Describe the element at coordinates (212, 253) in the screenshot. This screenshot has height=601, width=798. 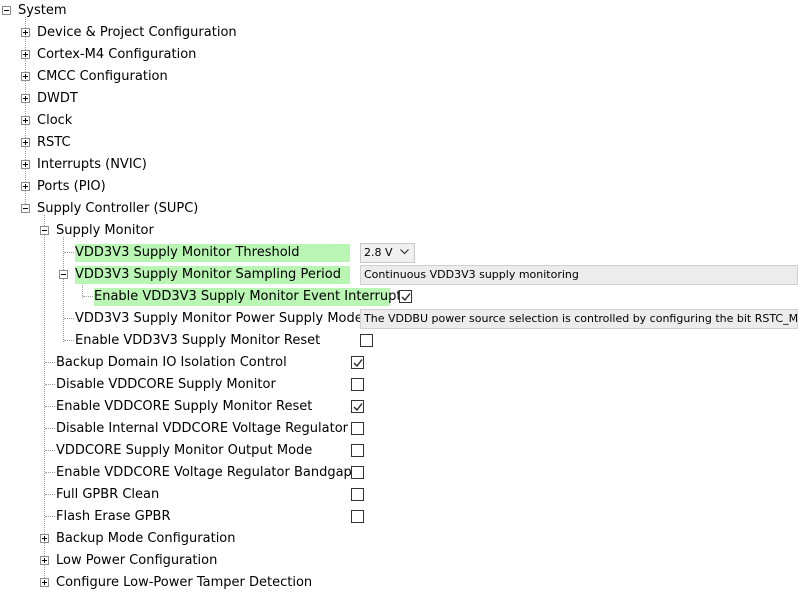
I see `setting-label: VDD3V3 Supply Monitor Threshold` at that location.